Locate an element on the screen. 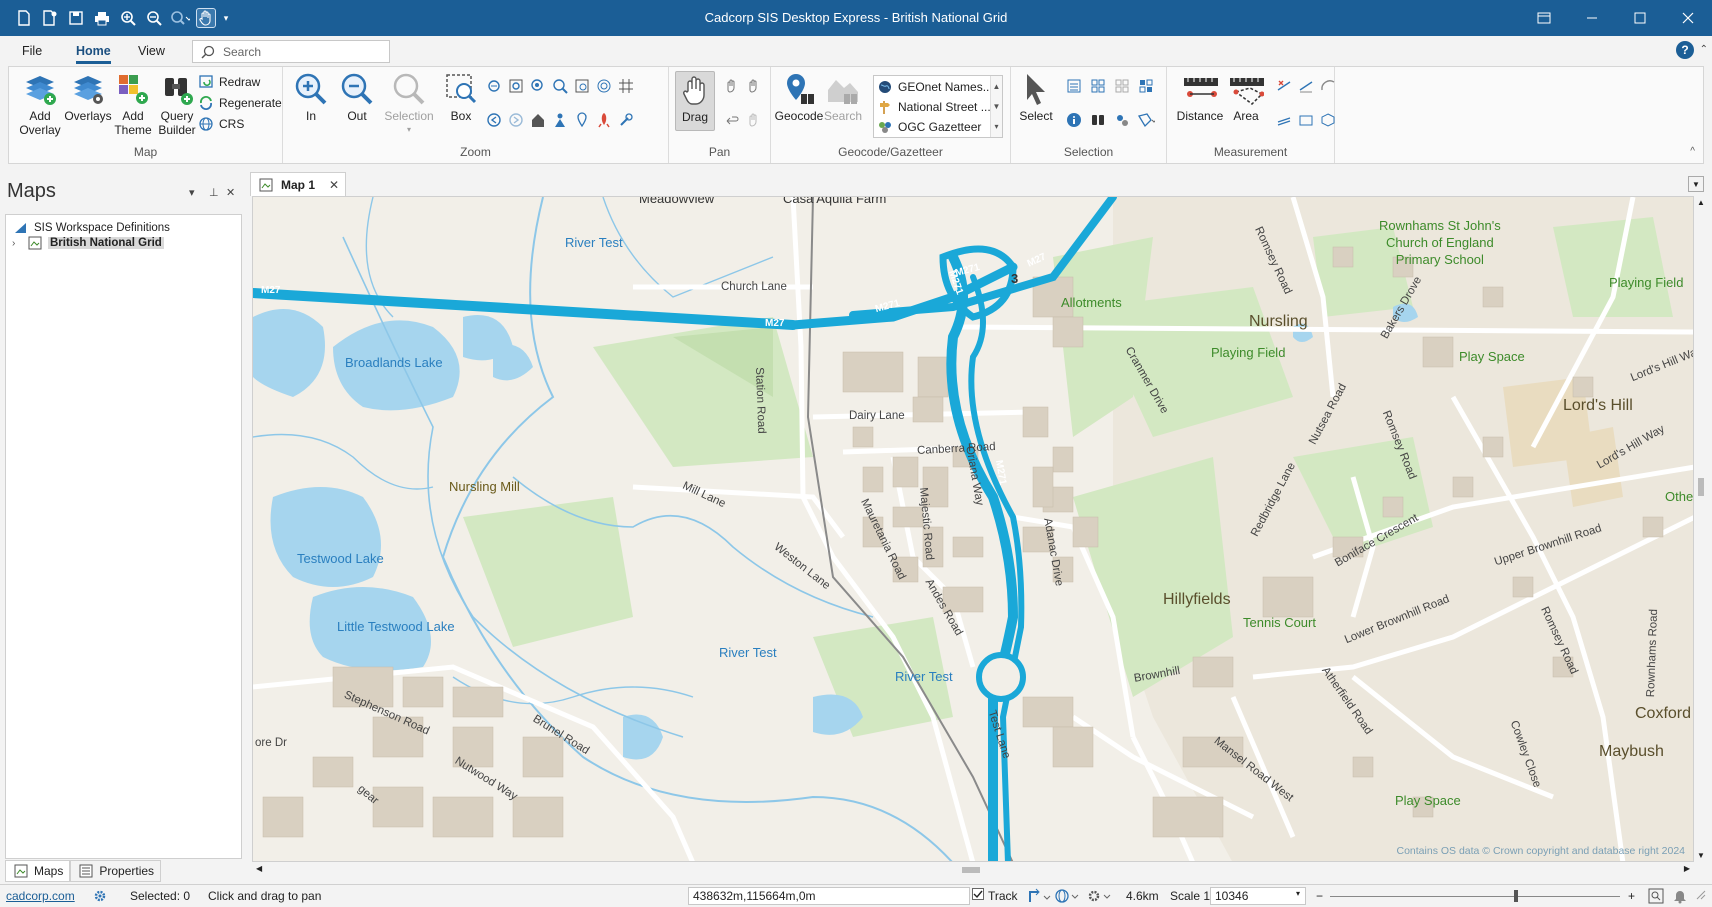  snap-icon is located at coordinates (1040, 897).